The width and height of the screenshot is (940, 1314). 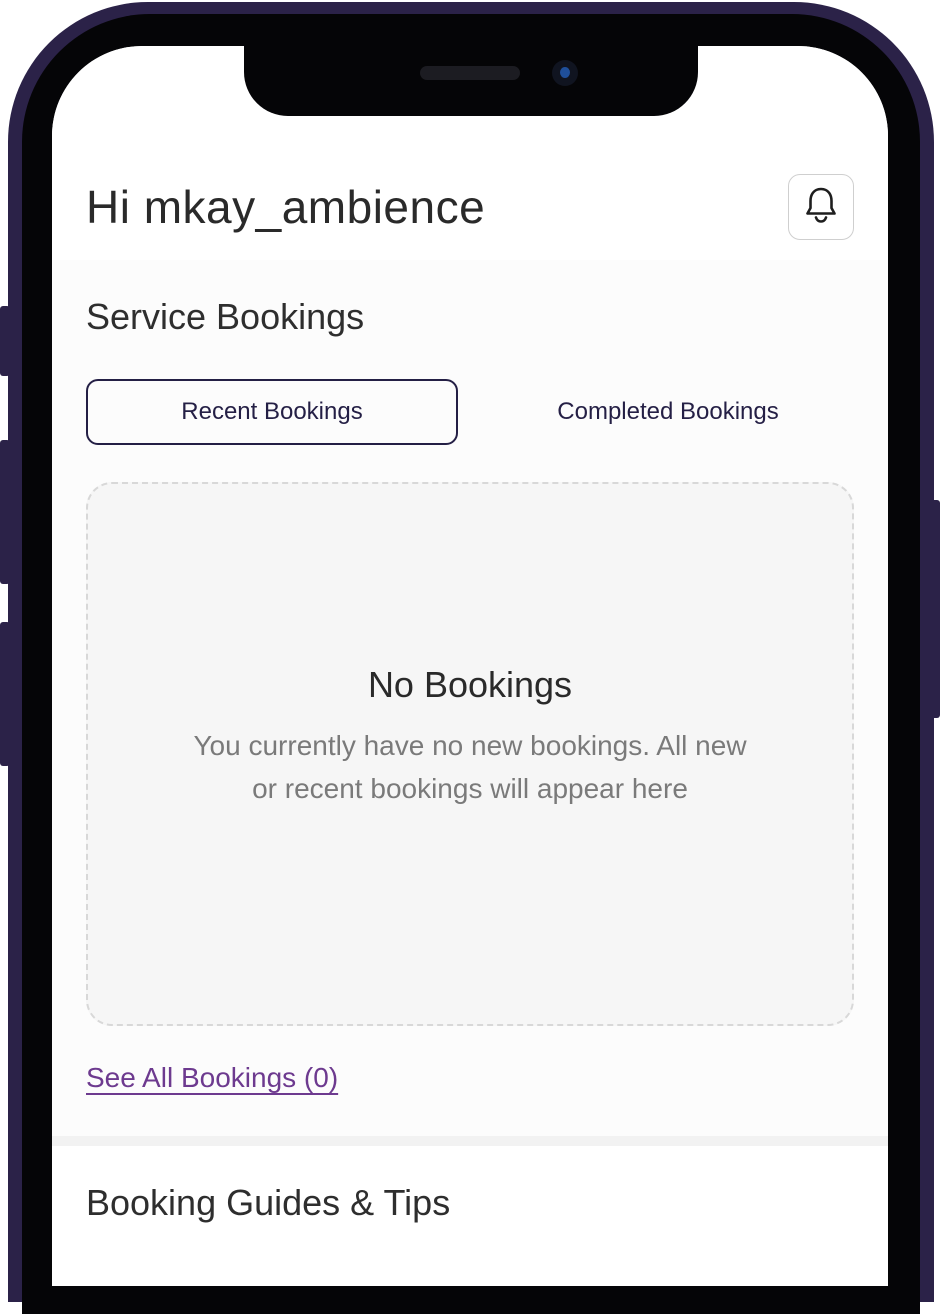 What do you see at coordinates (470, 73) in the screenshot?
I see `speaker-grille` at bounding box center [470, 73].